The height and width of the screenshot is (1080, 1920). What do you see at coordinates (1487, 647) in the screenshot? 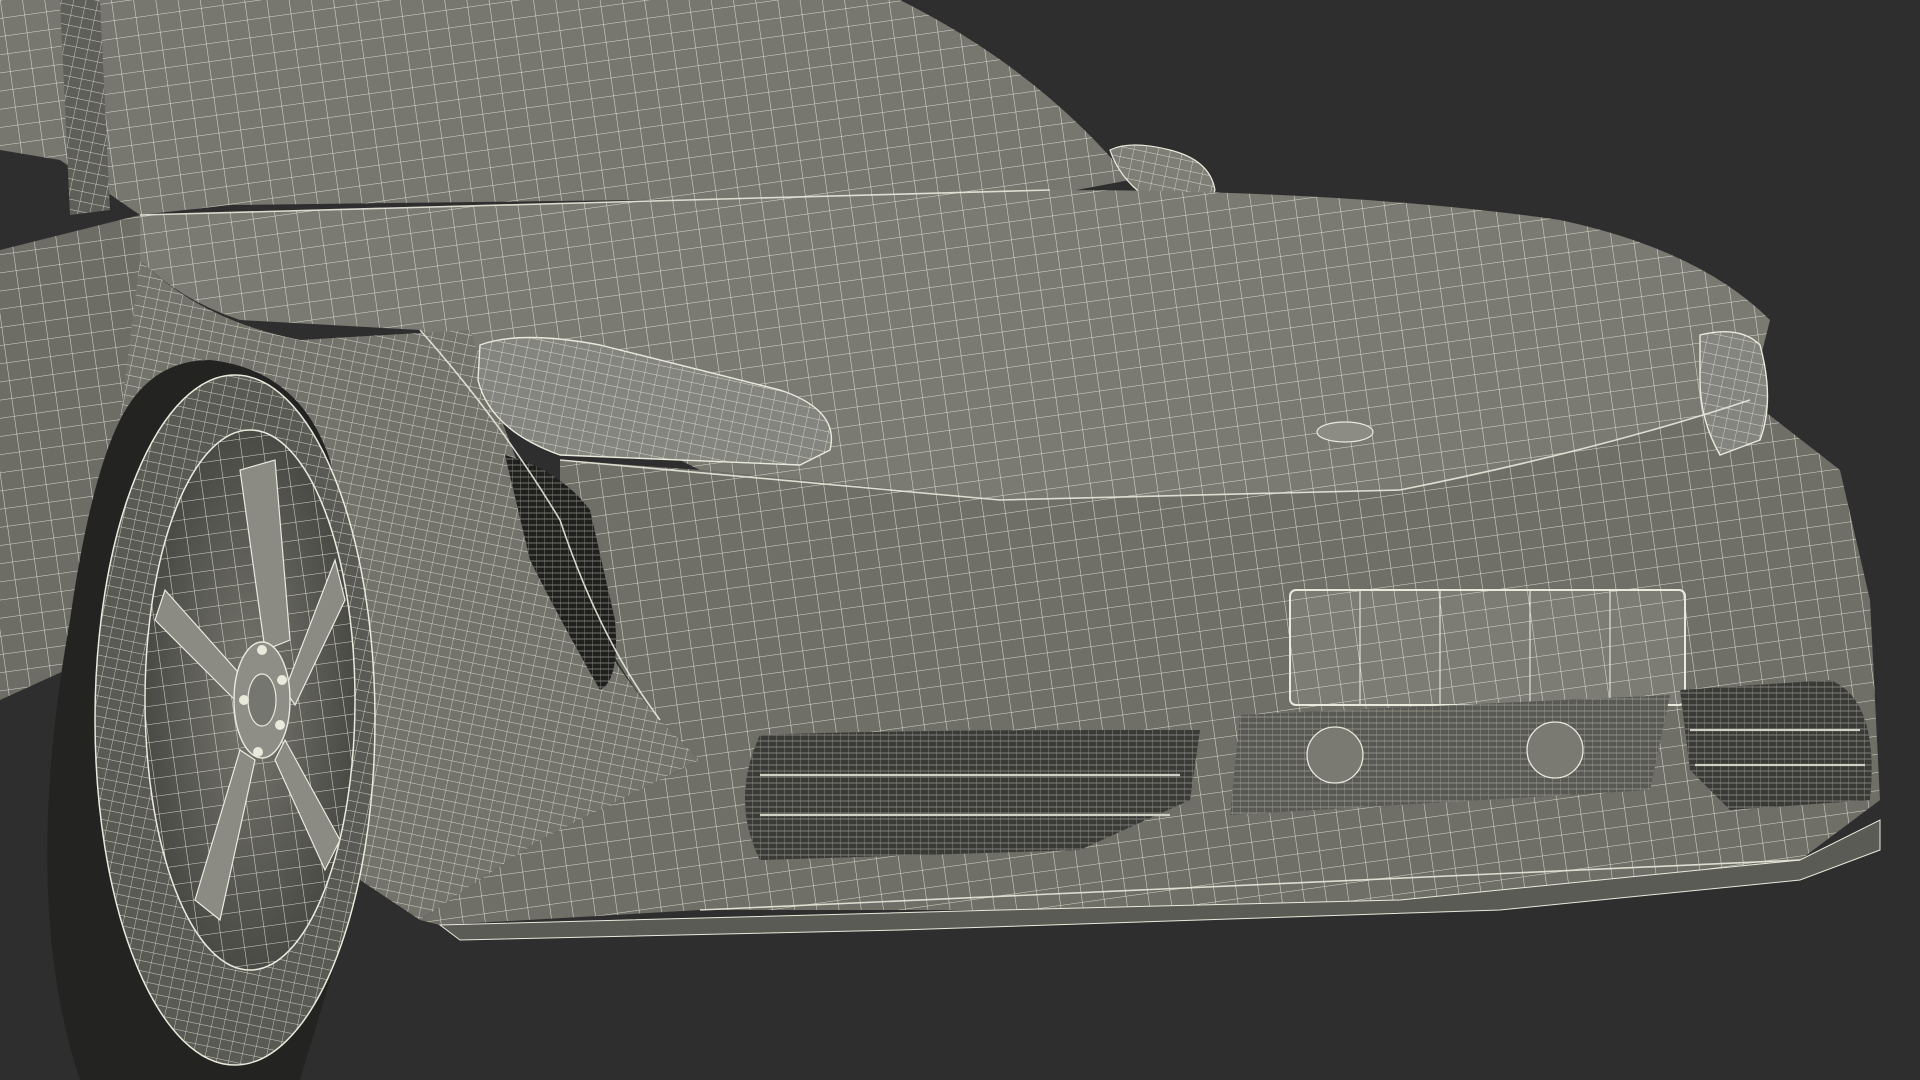
I see `license-plate` at bounding box center [1487, 647].